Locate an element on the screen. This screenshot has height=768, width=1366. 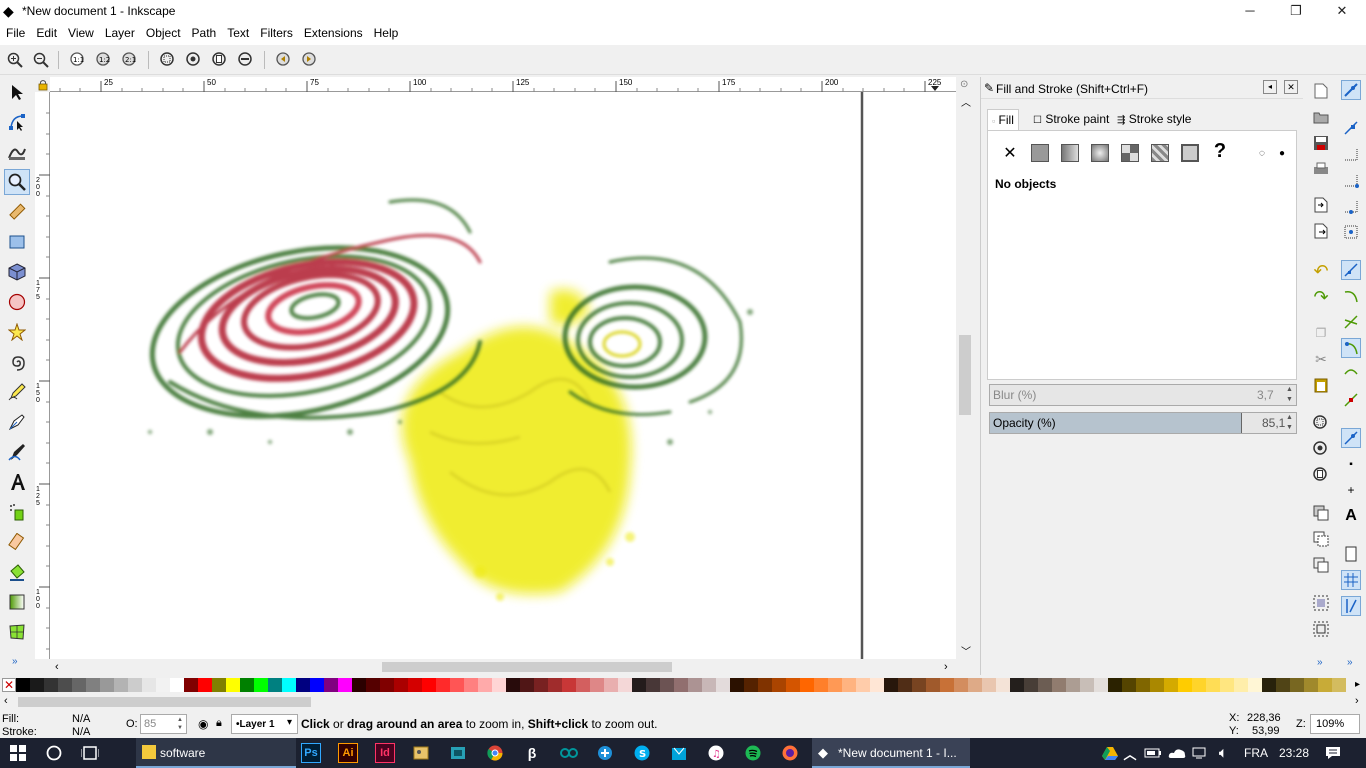
zoom-out-icon is located at coordinates (41, 60).